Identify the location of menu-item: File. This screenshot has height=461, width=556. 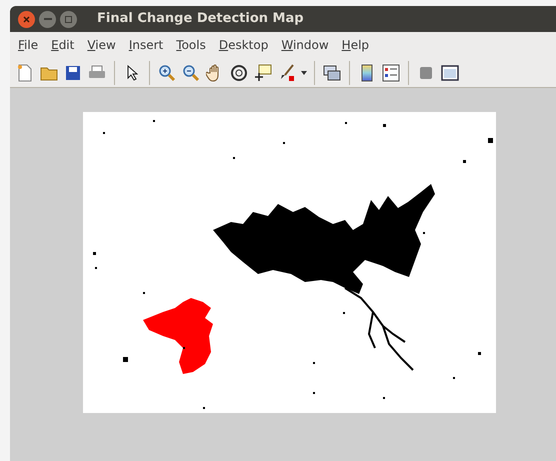
(28, 45).